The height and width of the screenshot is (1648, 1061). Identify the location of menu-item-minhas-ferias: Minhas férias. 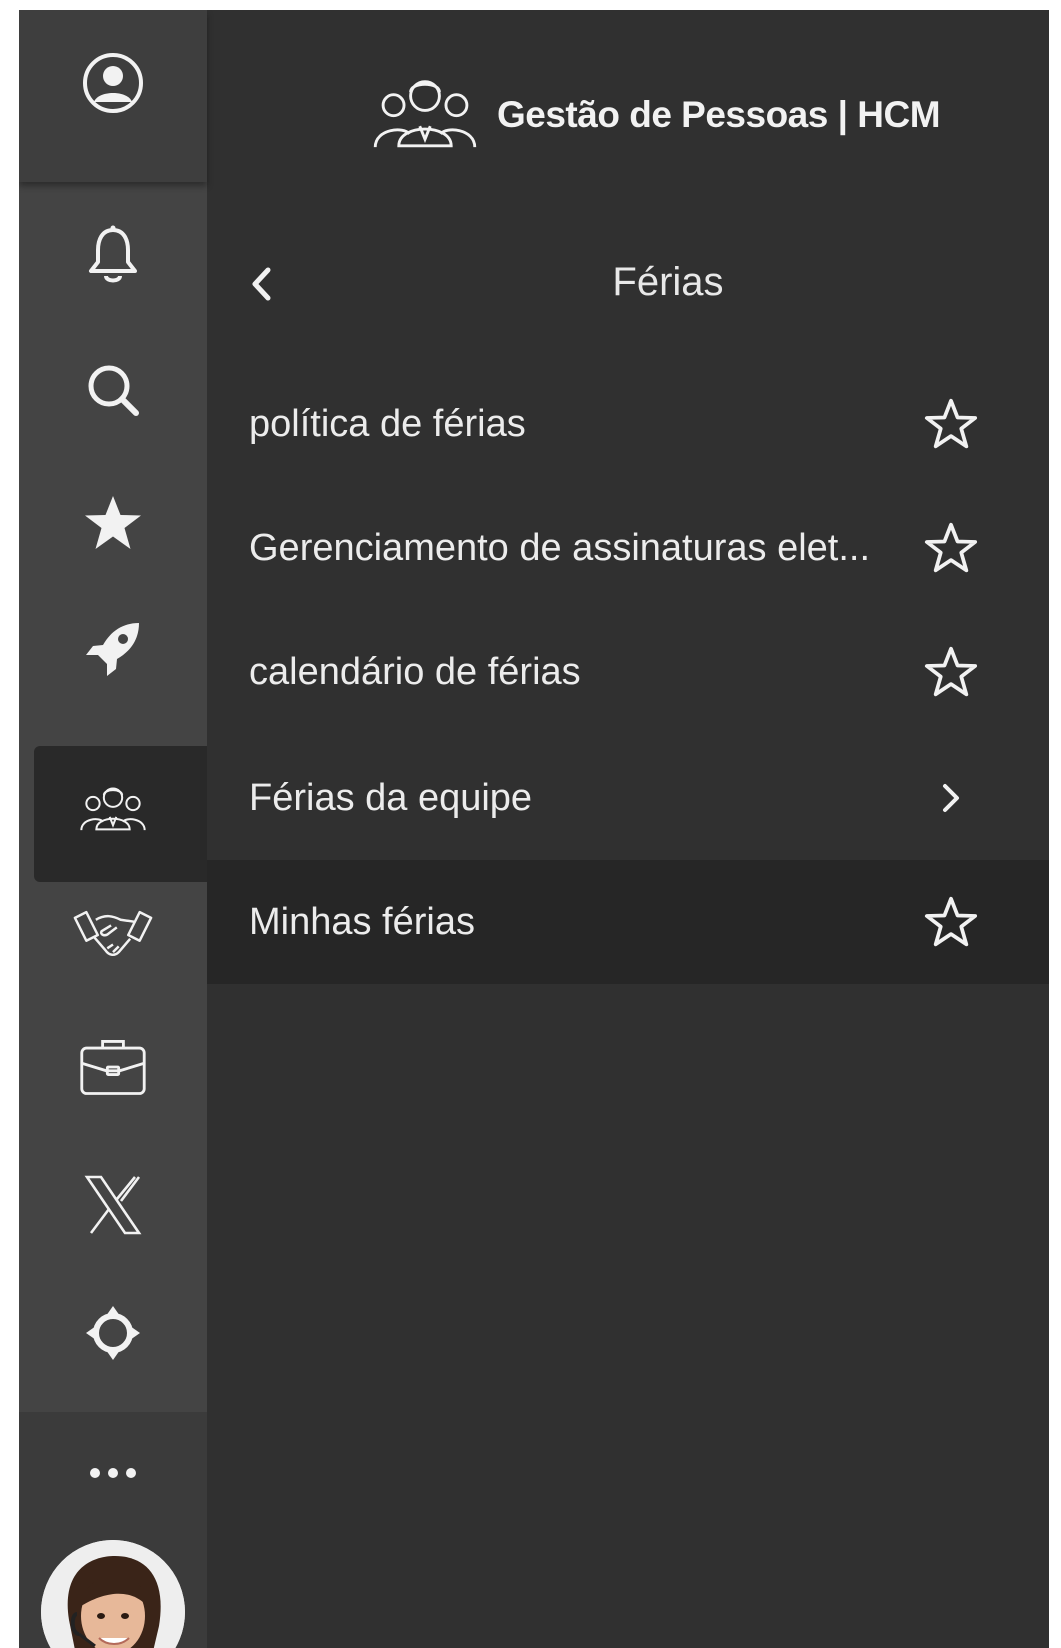
(628, 922).